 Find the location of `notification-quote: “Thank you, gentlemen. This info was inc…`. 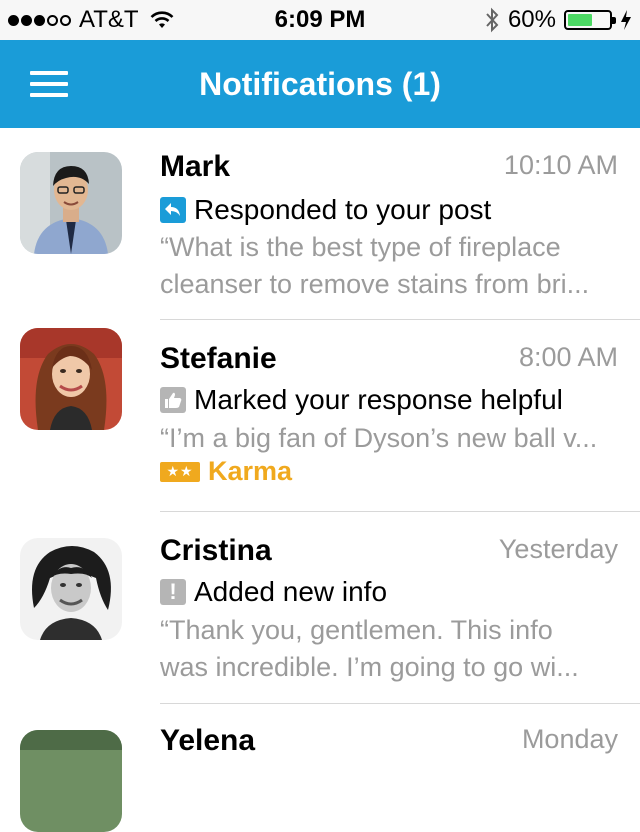

notification-quote: “Thank you, gentlemen. This info was inc… is located at coordinates (391, 649).